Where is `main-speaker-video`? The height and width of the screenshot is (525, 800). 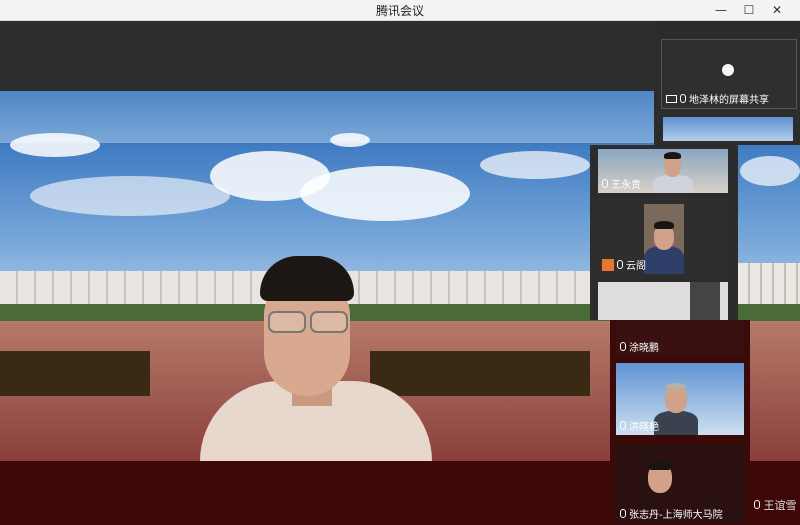 main-speaker-video is located at coordinates (316, 358).